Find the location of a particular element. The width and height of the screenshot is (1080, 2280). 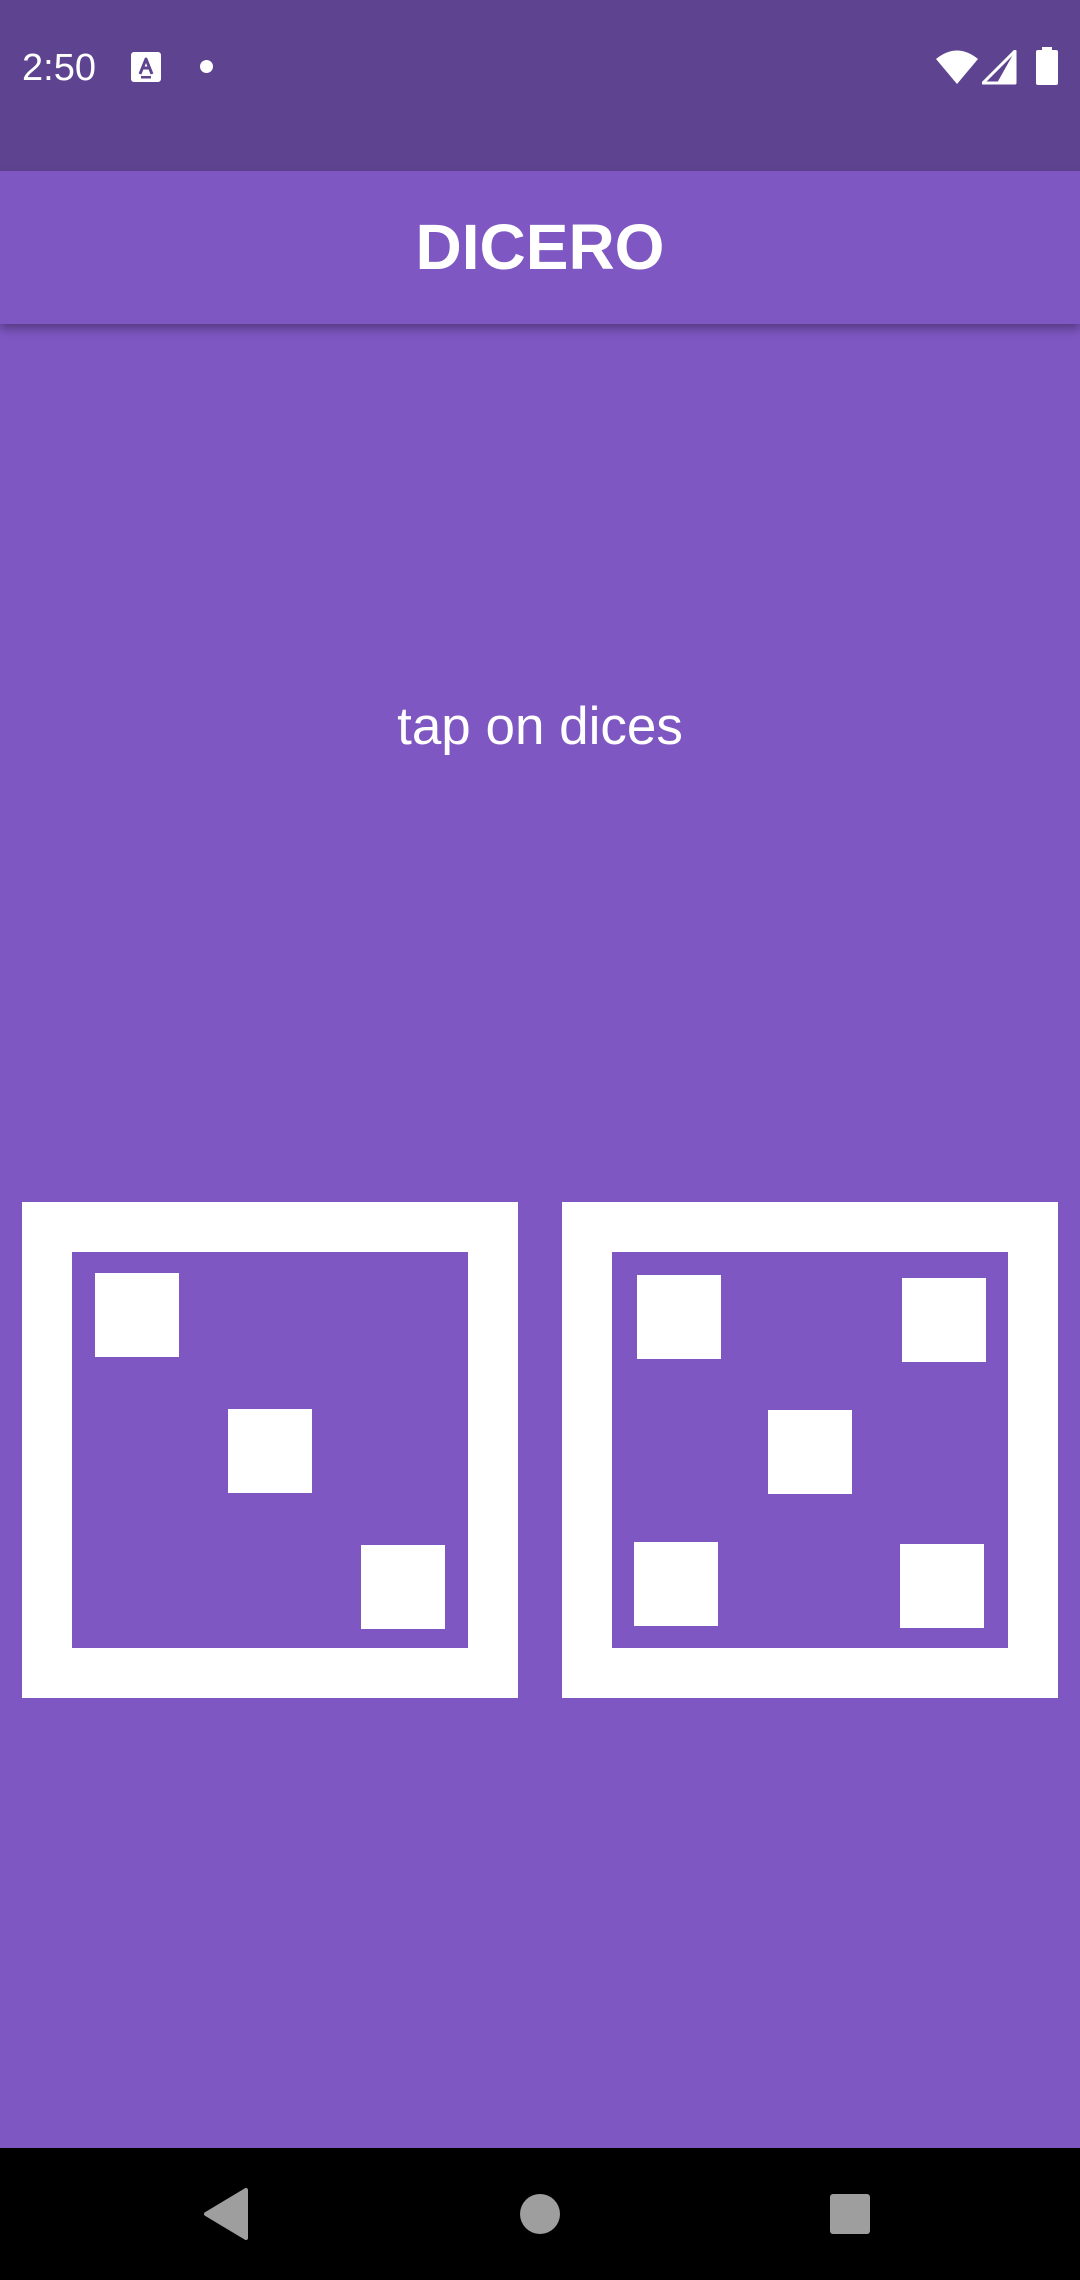

notification-dot-icon is located at coordinates (206, 66).